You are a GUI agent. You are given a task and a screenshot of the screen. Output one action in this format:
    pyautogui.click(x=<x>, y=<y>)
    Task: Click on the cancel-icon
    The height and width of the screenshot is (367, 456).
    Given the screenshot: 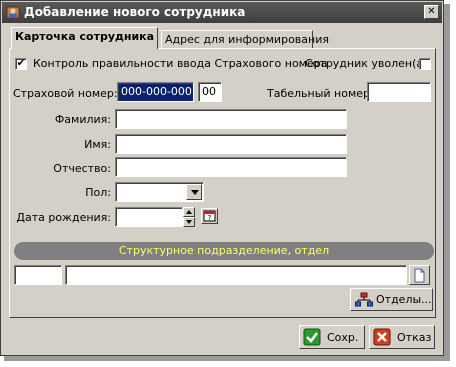 What is the action you would take?
    pyautogui.click(x=382, y=337)
    